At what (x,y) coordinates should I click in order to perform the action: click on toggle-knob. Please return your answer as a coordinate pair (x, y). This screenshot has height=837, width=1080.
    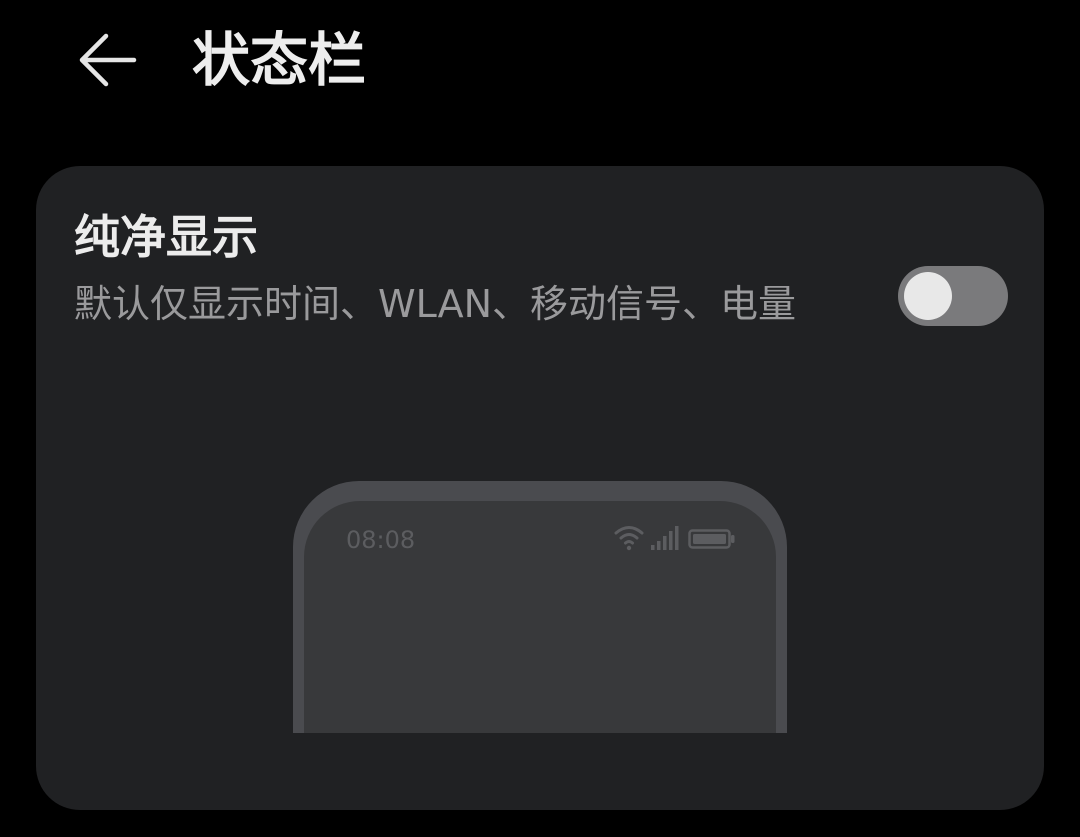
    Looking at the image, I should click on (928, 296).